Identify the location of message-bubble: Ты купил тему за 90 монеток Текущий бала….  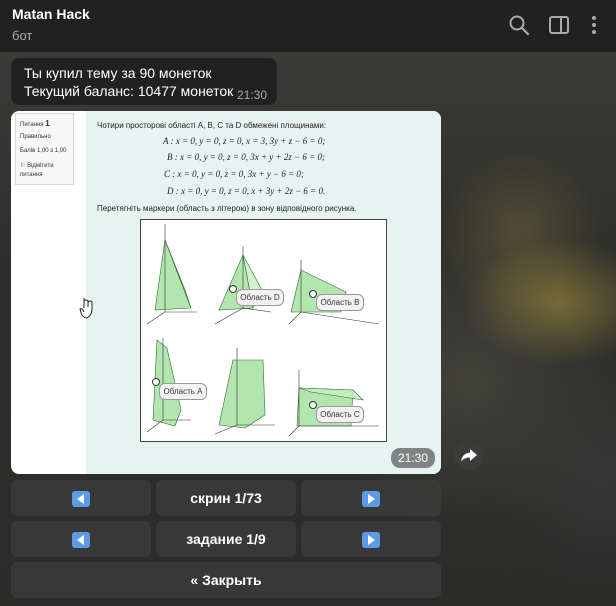
(144, 81).